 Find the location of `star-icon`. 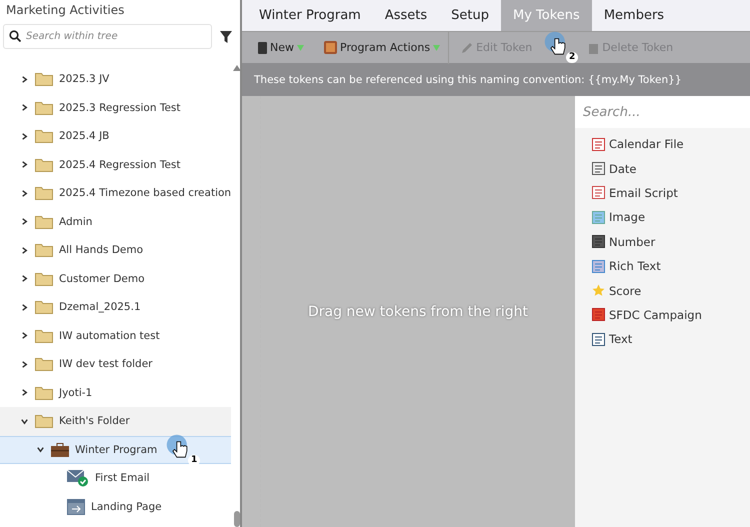

star-icon is located at coordinates (598, 291).